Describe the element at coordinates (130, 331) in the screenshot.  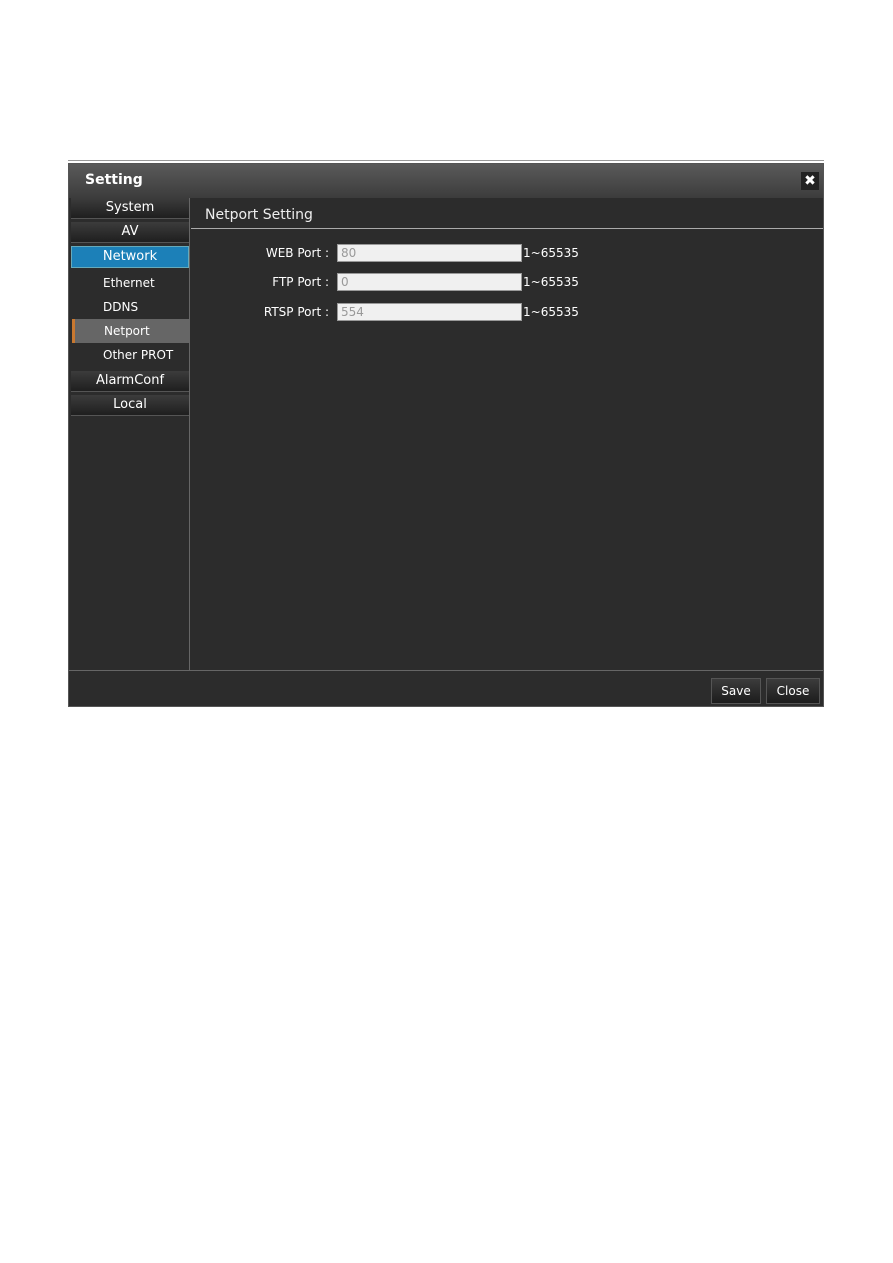
I see `sidebar-subitem-netport: Netport` at that location.